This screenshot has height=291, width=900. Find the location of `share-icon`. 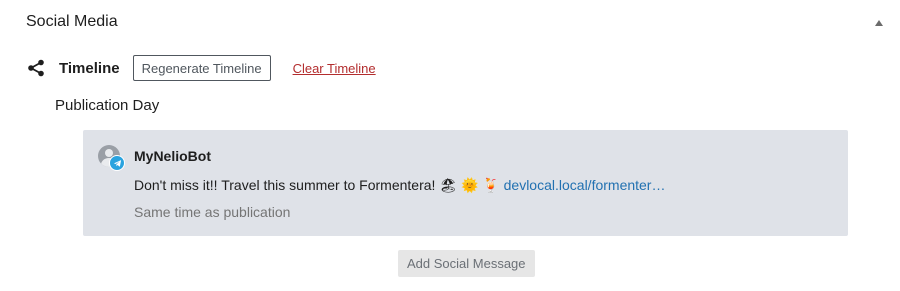

share-icon is located at coordinates (36, 68).